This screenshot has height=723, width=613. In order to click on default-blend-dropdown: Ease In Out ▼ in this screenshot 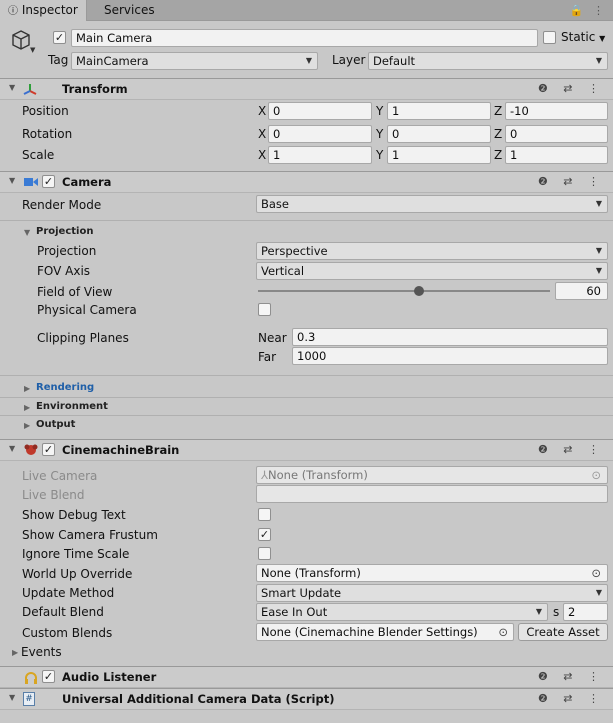, I will do `click(402, 612)`.